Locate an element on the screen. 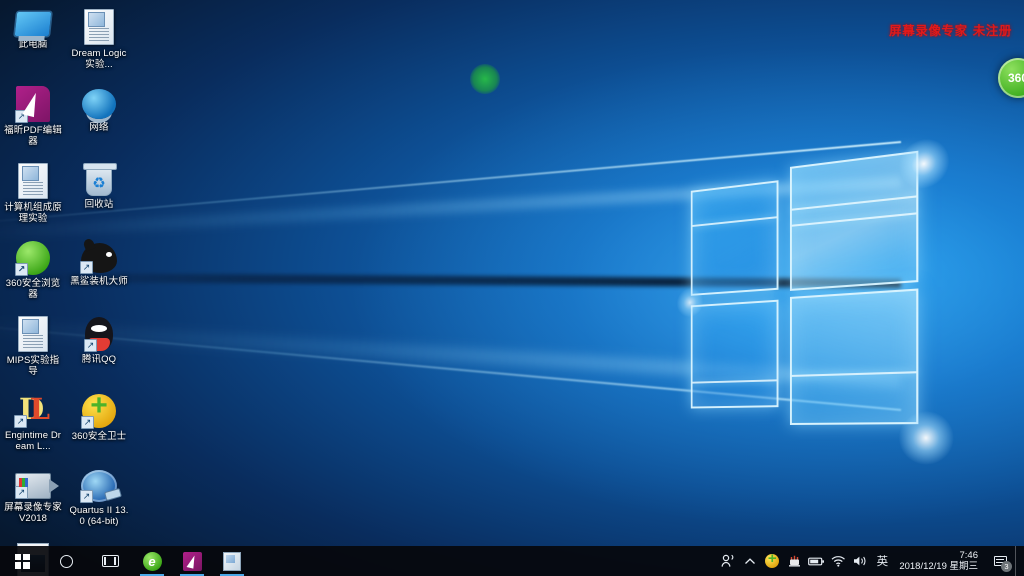  360-browser-icon: ↗ is located at coordinates (32, 258).